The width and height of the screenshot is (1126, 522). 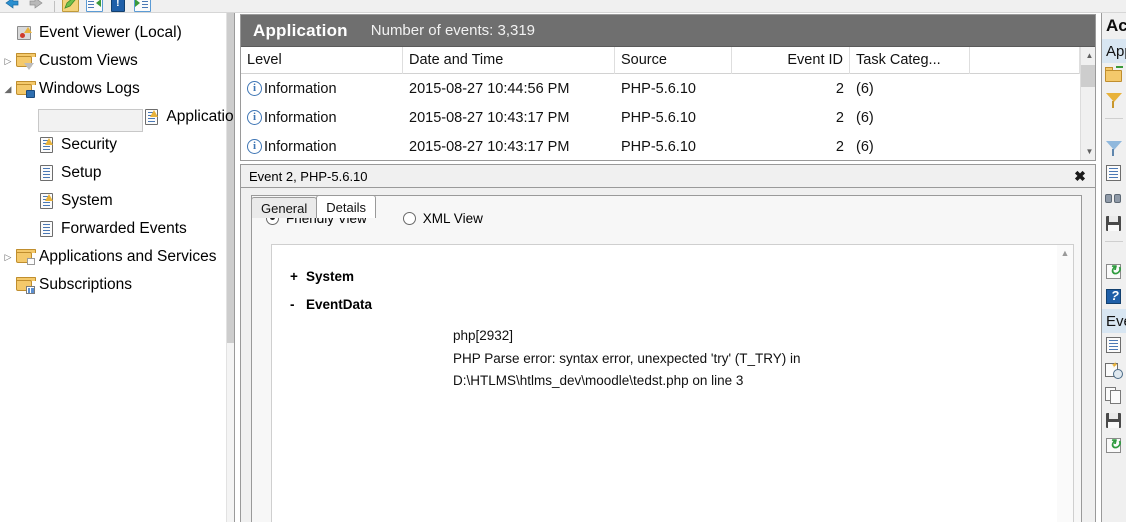 I want to click on column-header-source: Source, so click(x=673, y=60).